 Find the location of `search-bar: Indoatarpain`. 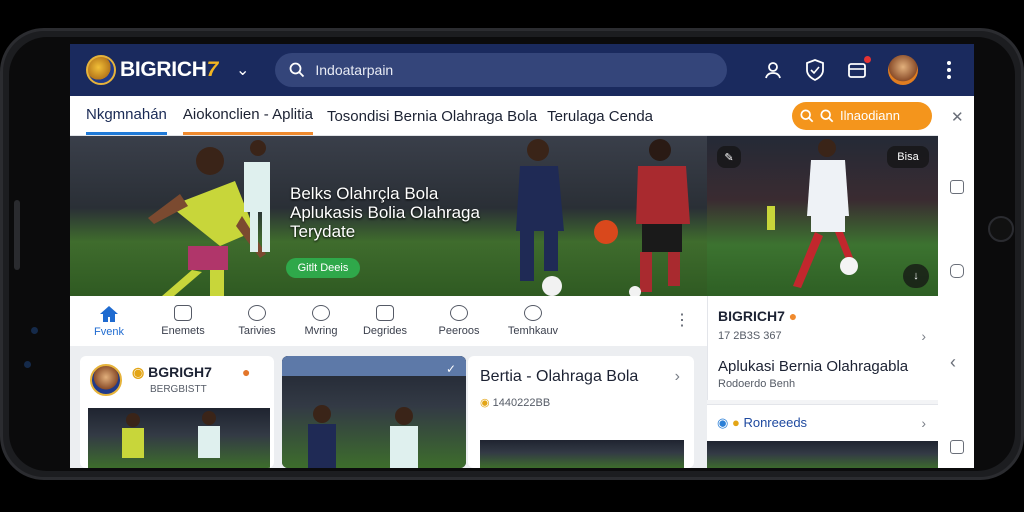

search-bar: Indoatarpain is located at coordinates (501, 70).